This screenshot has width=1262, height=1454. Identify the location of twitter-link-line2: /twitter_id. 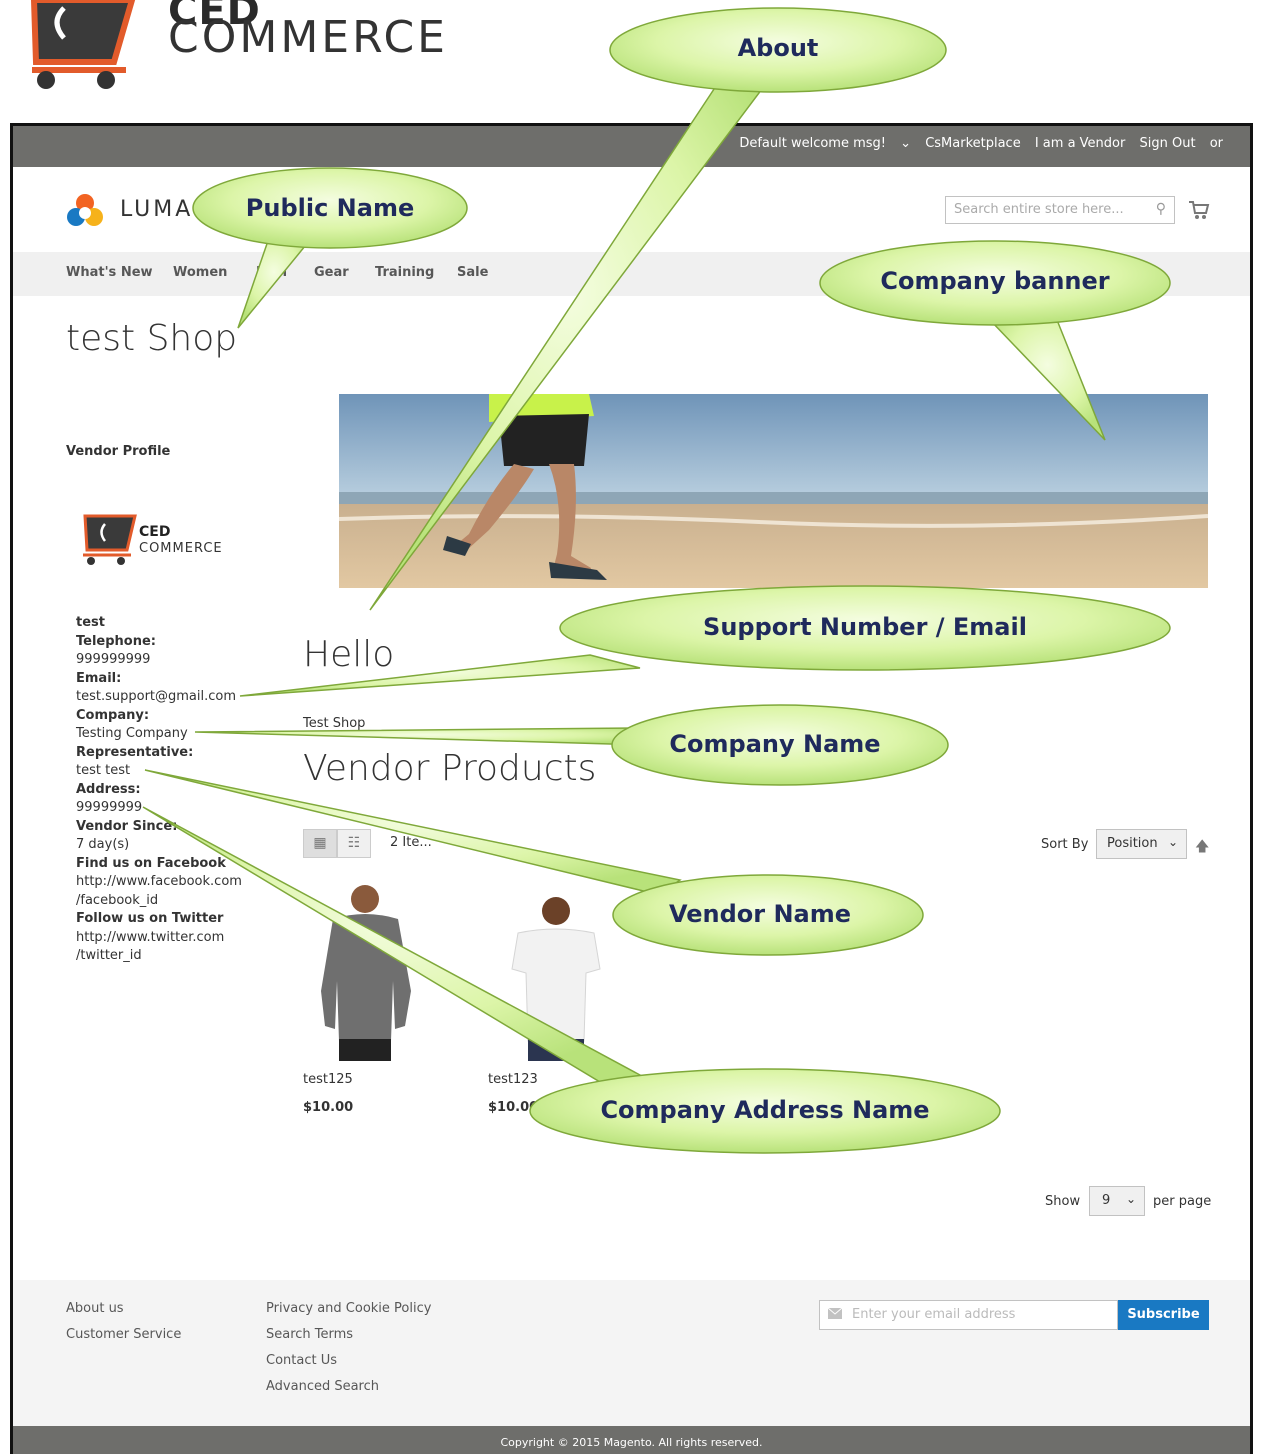
(159, 956).